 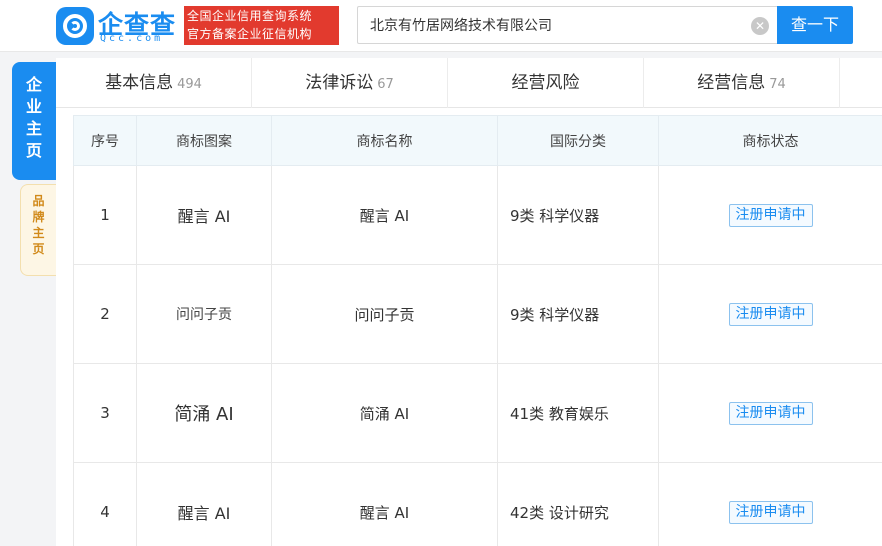 I want to click on header-mark-status: 商标状态, so click(x=770, y=140).